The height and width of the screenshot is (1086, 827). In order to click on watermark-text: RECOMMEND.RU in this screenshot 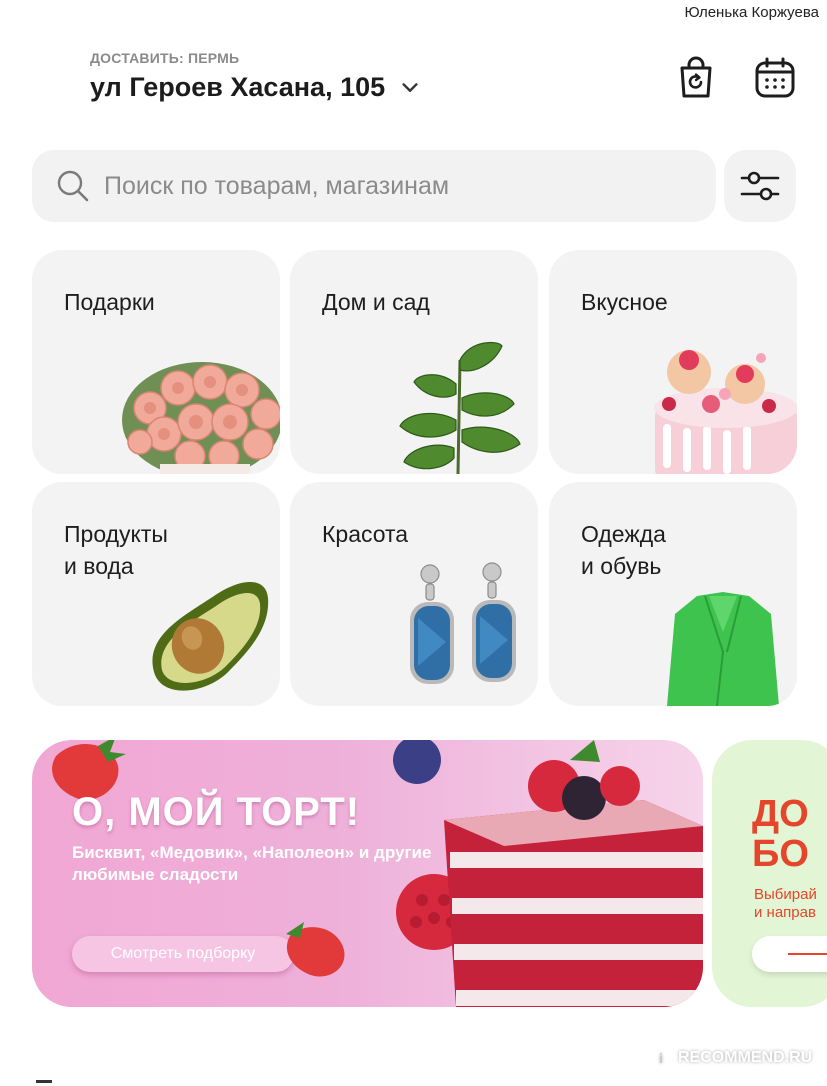, I will do `click(745, 1057)`.